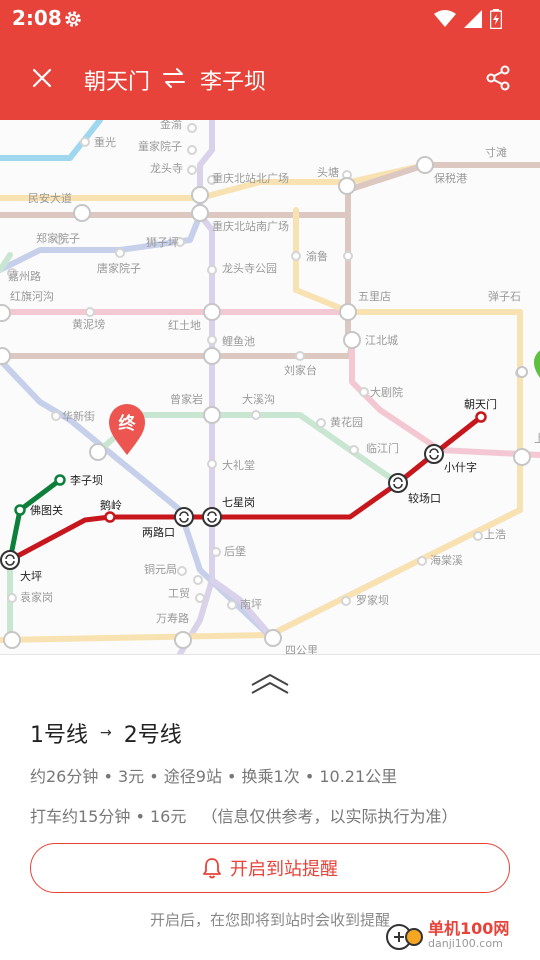 The width and height of the screenshot is (540, 960). What do you see at coordinates (465, 943) in the screenshot?
I see `watermark-url: danji100.com` at bounding box center [465, 943].